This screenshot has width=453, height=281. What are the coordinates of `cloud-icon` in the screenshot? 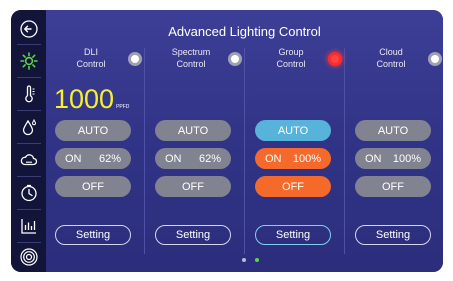 It's located at (29, 160).